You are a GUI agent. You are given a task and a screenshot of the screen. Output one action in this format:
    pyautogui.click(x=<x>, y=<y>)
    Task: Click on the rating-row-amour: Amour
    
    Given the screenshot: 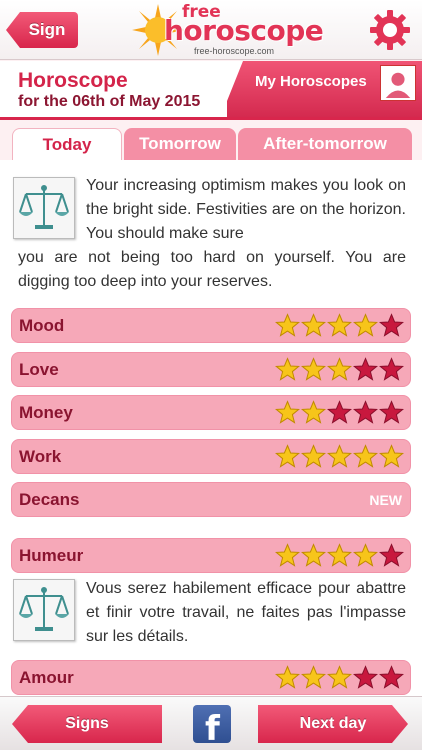 What is the action you would take?
    pyautogui.click(x=211, y=677)
    